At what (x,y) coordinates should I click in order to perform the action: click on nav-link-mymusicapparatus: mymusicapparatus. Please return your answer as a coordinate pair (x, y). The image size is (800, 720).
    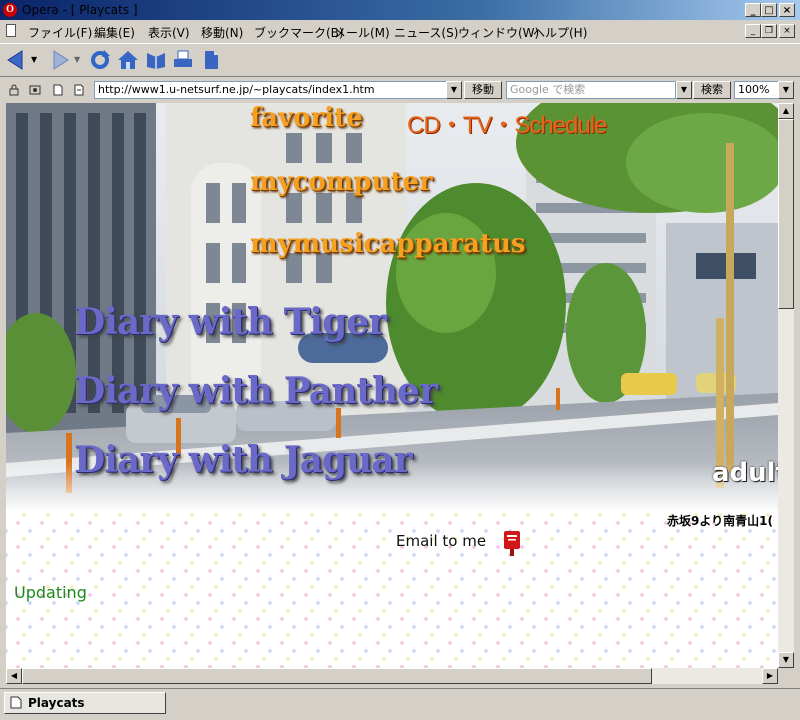
    Looking at the image, I should click on (388, 244).